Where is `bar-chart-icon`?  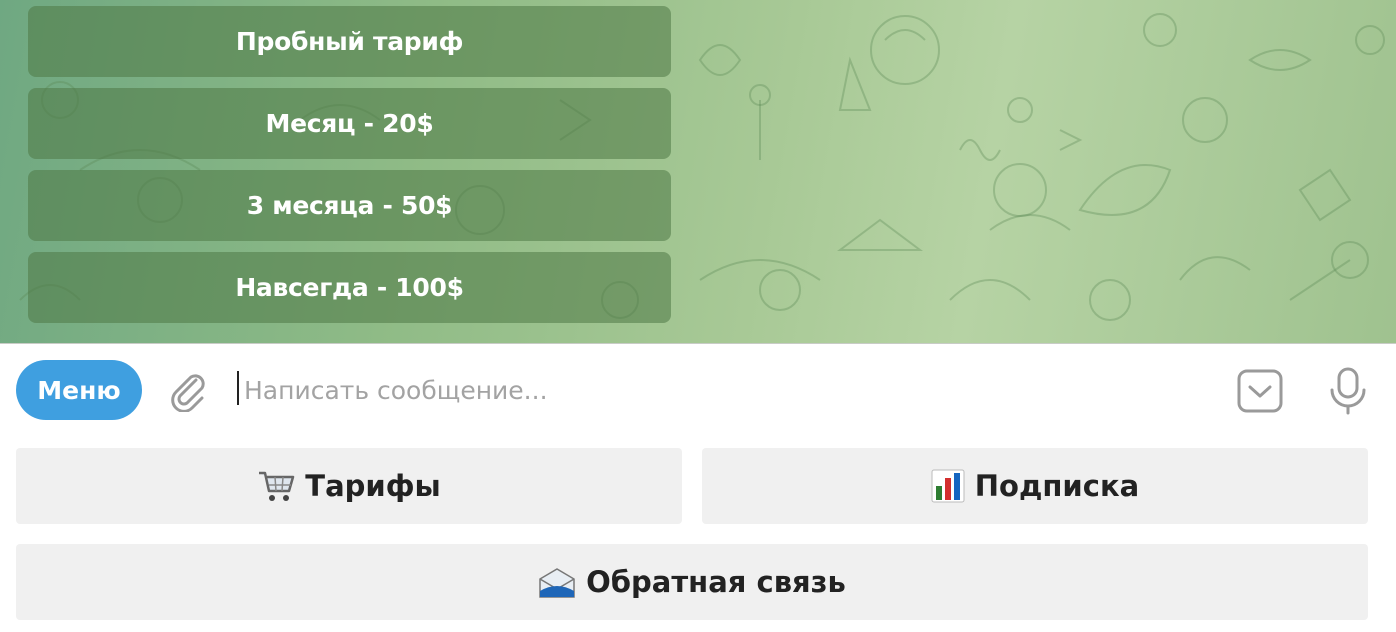 bar-chart-icon is located at coordinates (948, 486).